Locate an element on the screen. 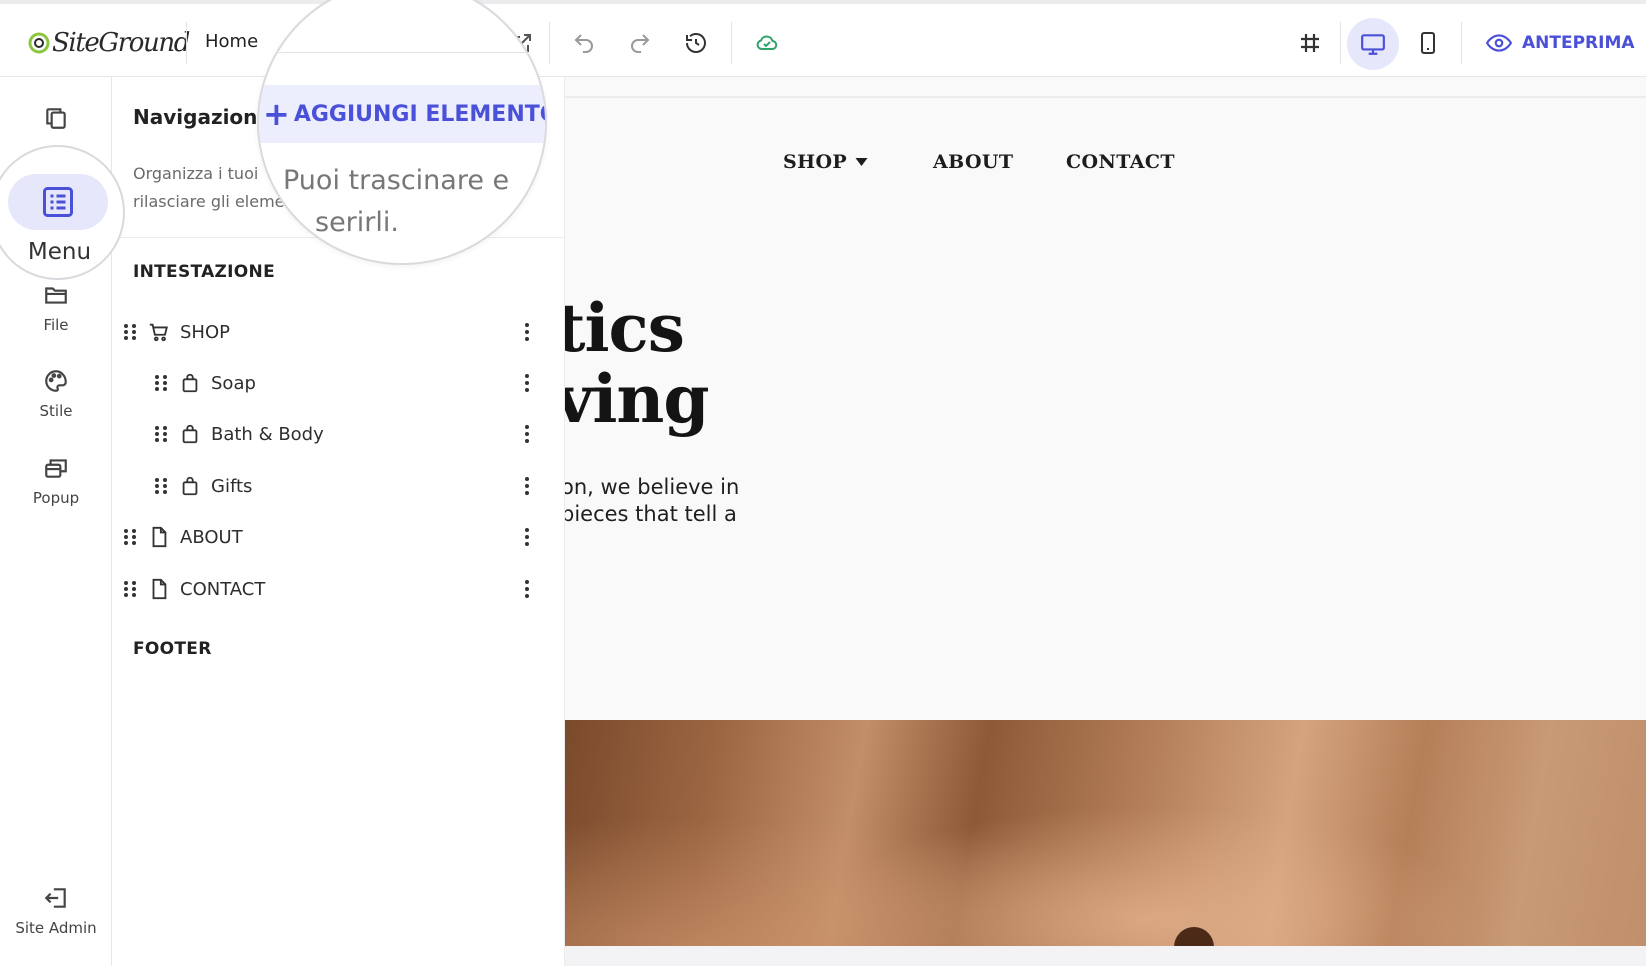 The height and width of the screenshot is (966, 1646). menu-item-label: Soap is located at coordinates (233, 383).